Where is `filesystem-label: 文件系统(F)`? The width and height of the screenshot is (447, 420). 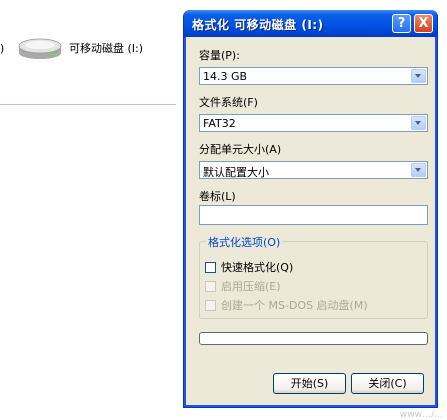 filesystem-label: 文件系统(F) is located at coordinates (228, 102).